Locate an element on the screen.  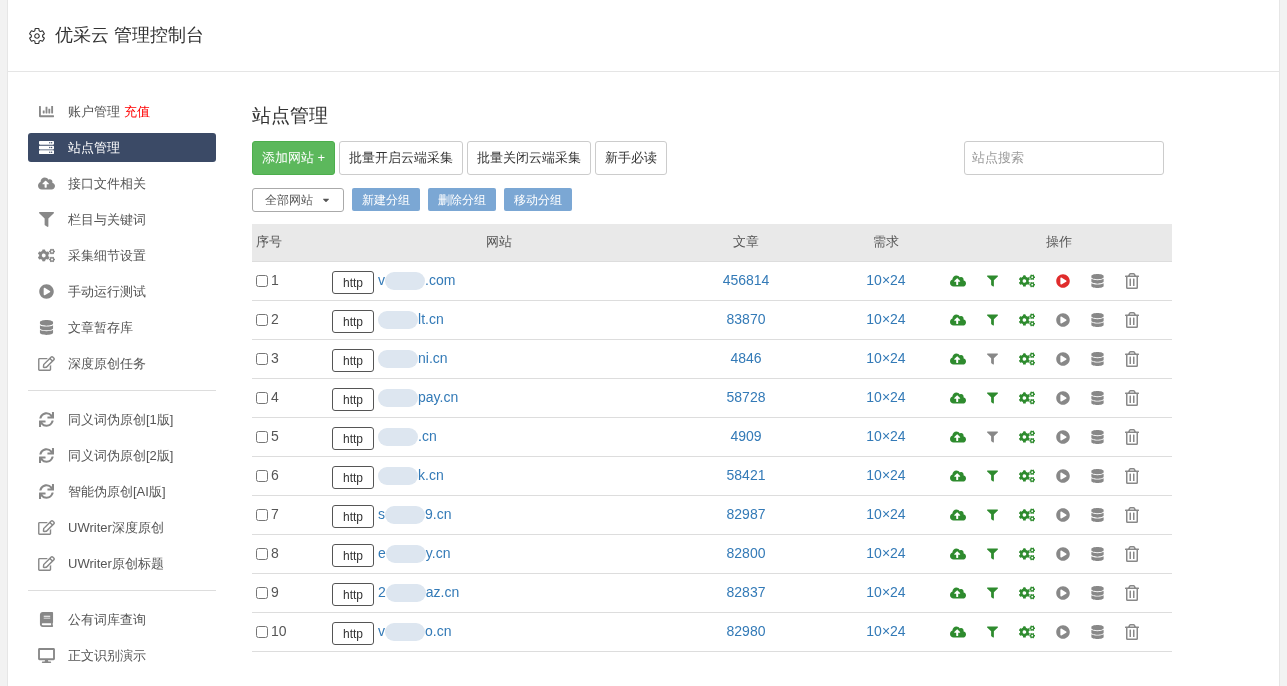
sidebar-item: UWriter原创标题 is located at coordinates (122, 563).